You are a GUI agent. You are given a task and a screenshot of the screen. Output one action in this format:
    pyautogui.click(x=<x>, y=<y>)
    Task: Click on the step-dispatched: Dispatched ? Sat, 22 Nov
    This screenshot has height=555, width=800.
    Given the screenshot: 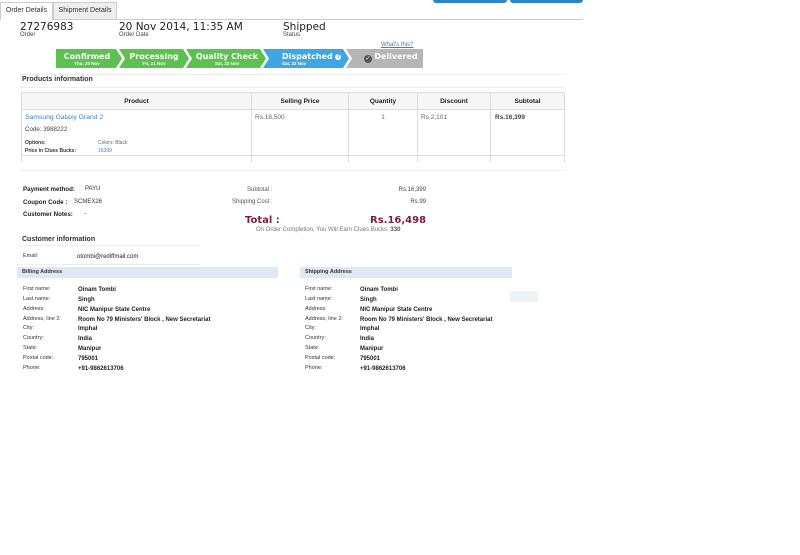 What is the action you would take?
    pyautogui.click(x=312, y=59)
    